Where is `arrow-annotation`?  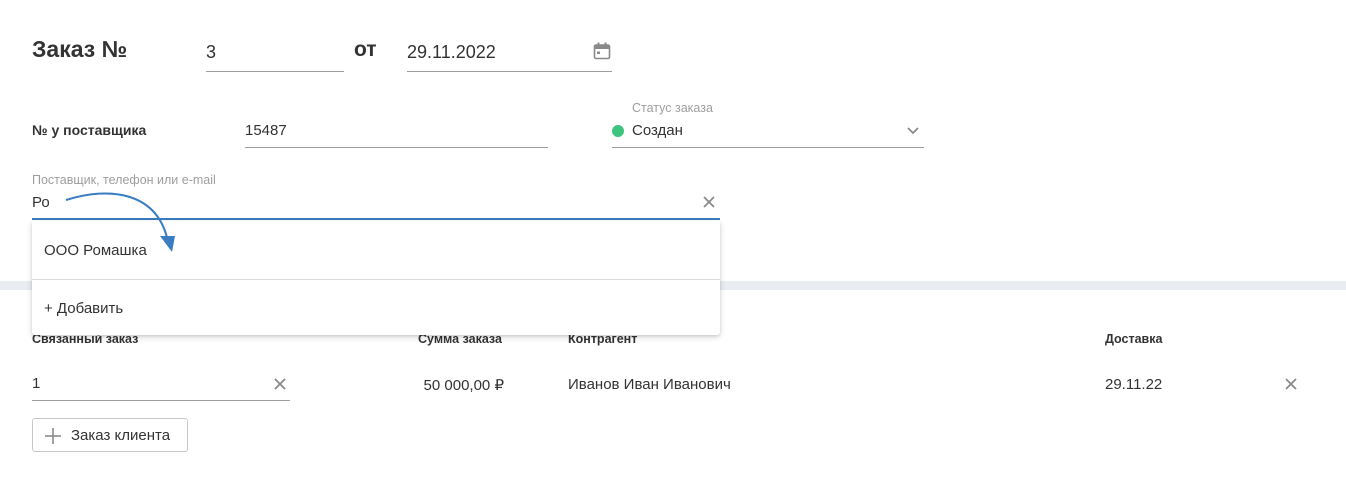 arrow-annotation is located at coordinates (120, 222).